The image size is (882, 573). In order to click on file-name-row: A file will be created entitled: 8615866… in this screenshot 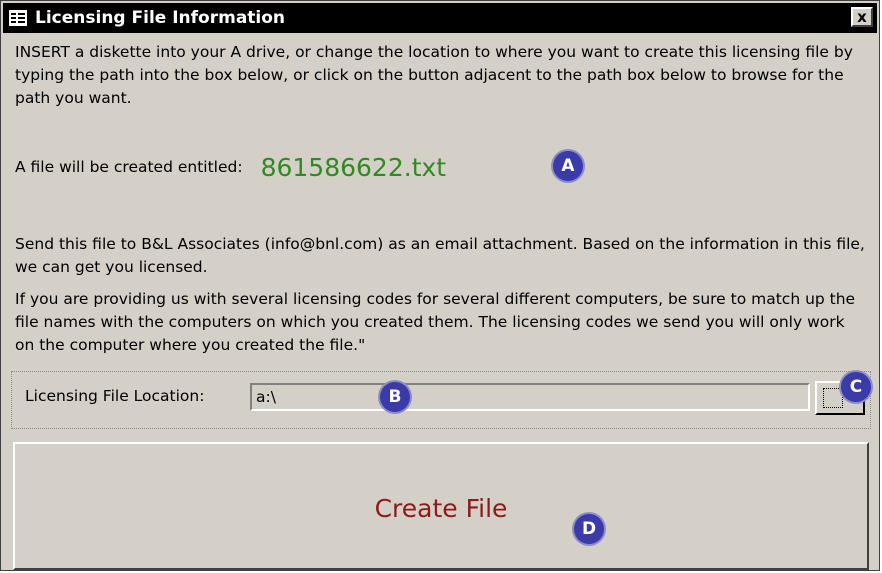, I will do `click(230, 167)`.